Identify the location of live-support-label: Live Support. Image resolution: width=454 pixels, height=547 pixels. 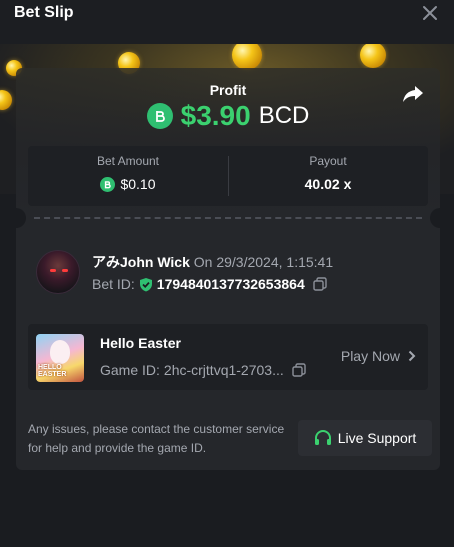
(377, 438).